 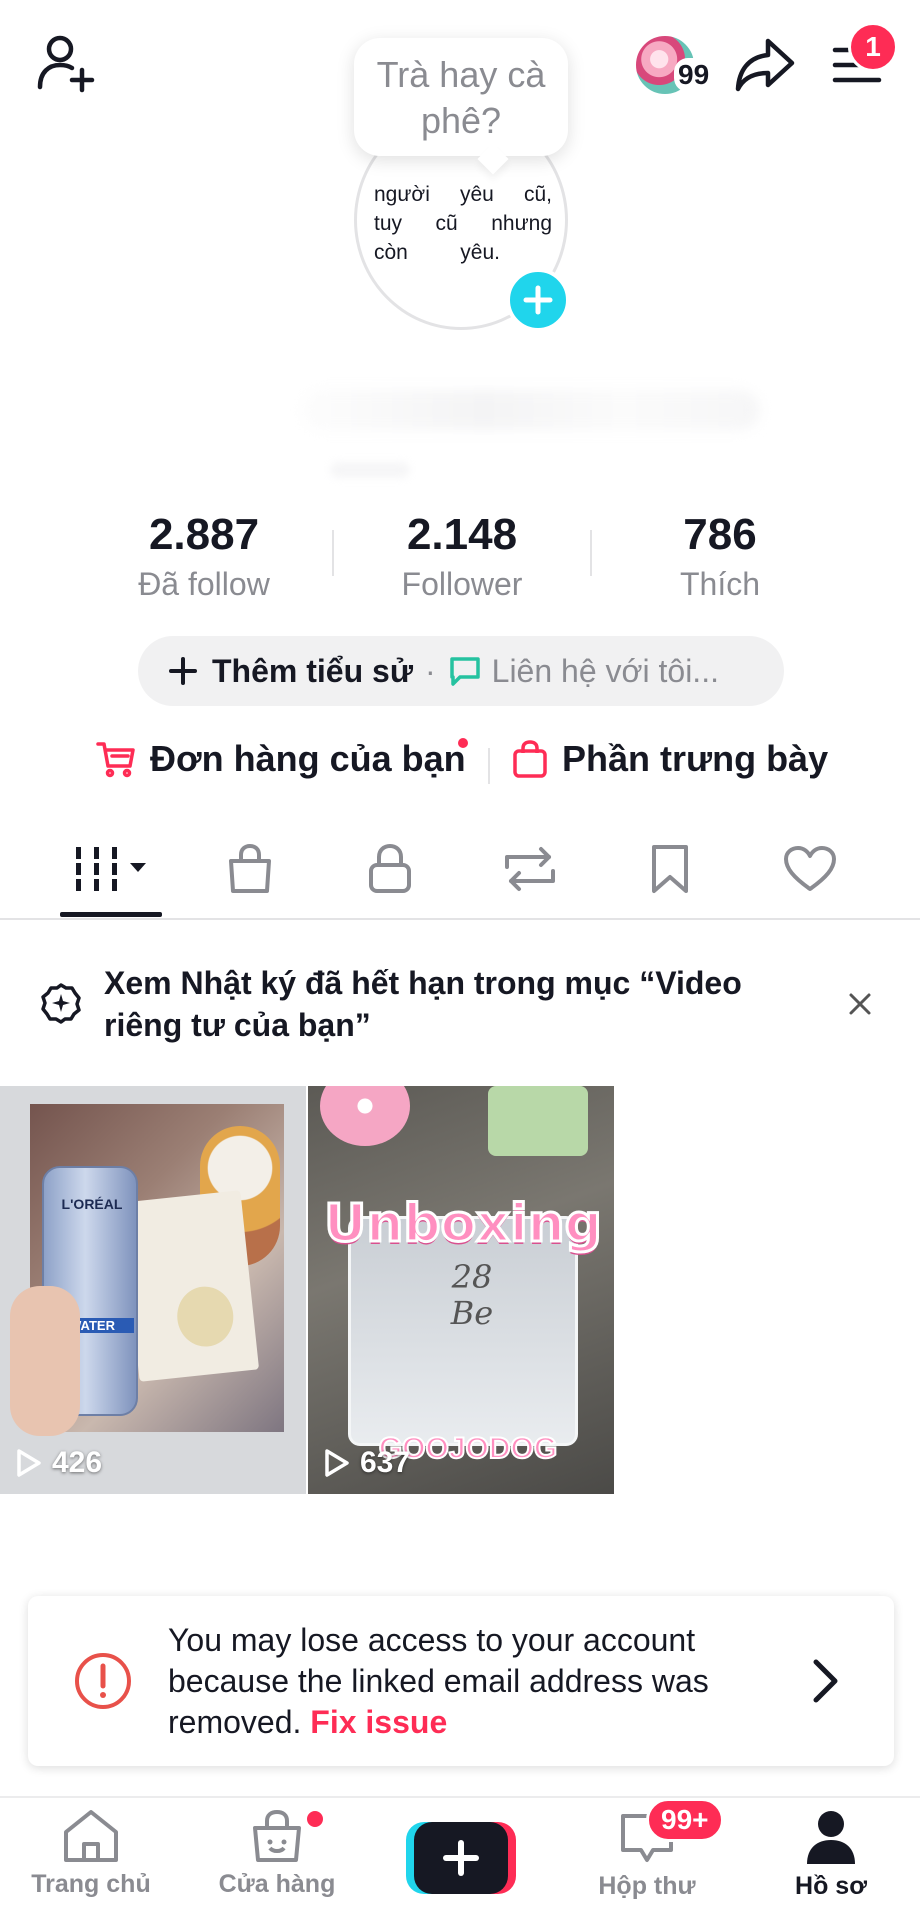 I want to click on flower-sticker, so click(x=365, y=1116).